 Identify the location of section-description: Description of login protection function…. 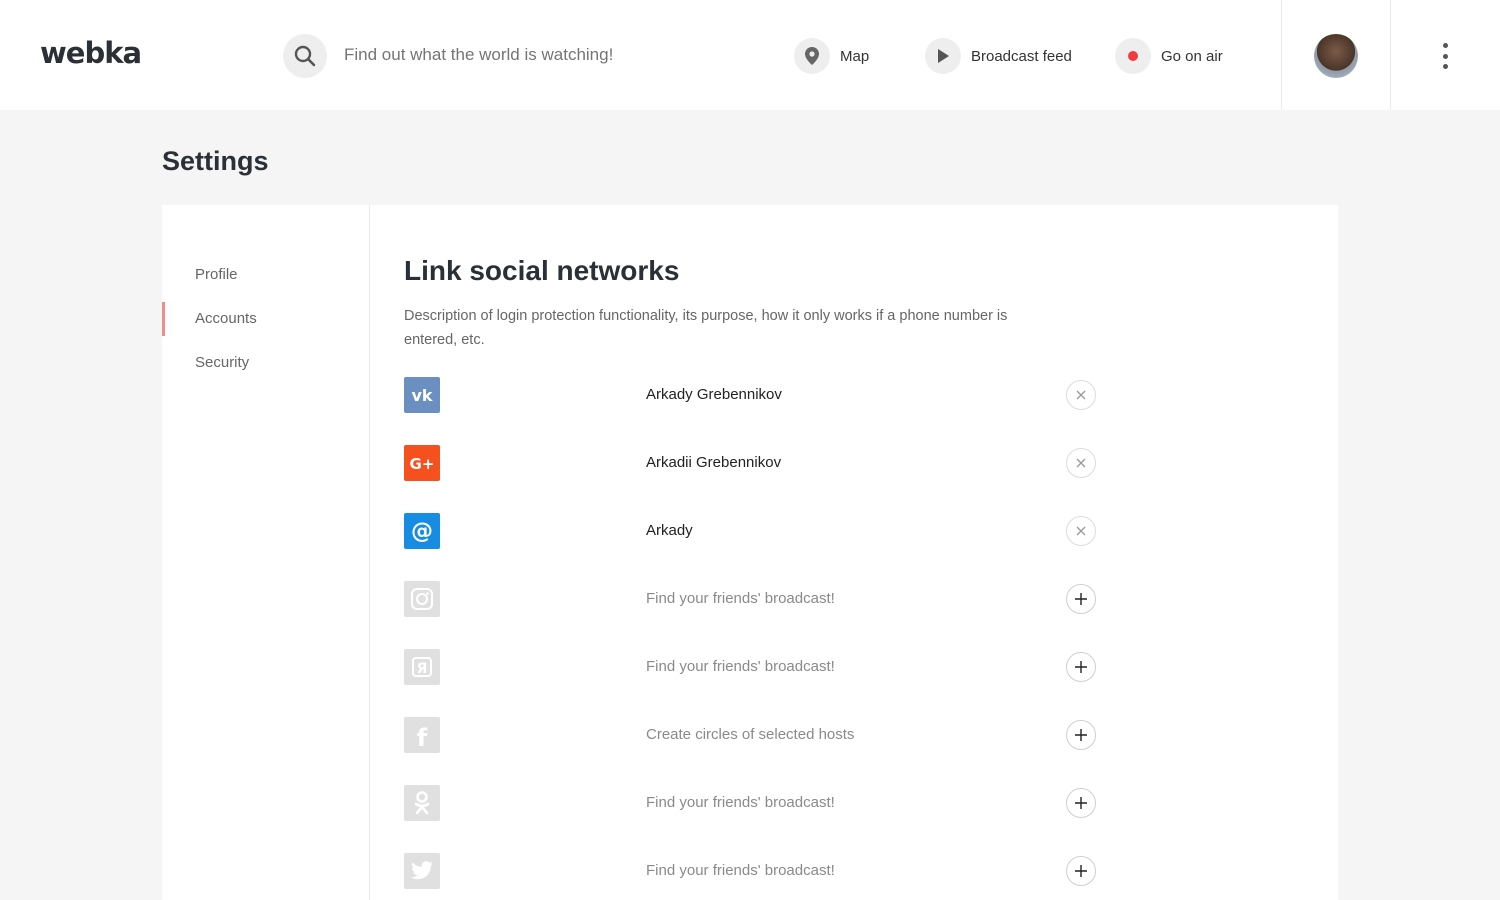
(706, 328).